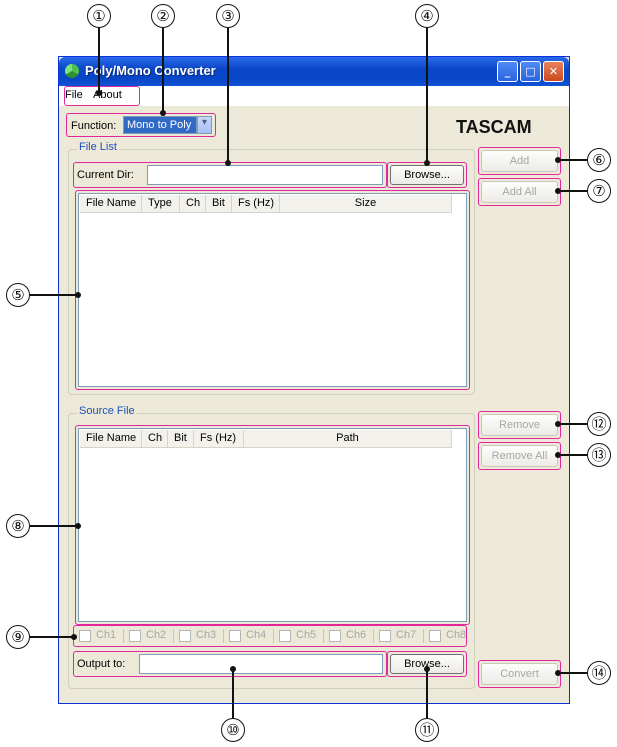 Image resolution: width=617 pixels, height=747 pixels. What do you see at coordinates (599, 455) in the screenshot?
I see `callout-13: ⑬` at bounding box center [599, 455].